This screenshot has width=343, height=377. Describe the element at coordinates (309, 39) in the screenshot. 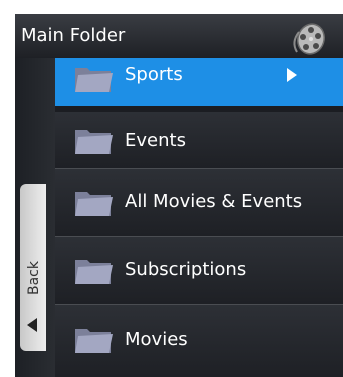

I see `film-reel-icon` at that location.